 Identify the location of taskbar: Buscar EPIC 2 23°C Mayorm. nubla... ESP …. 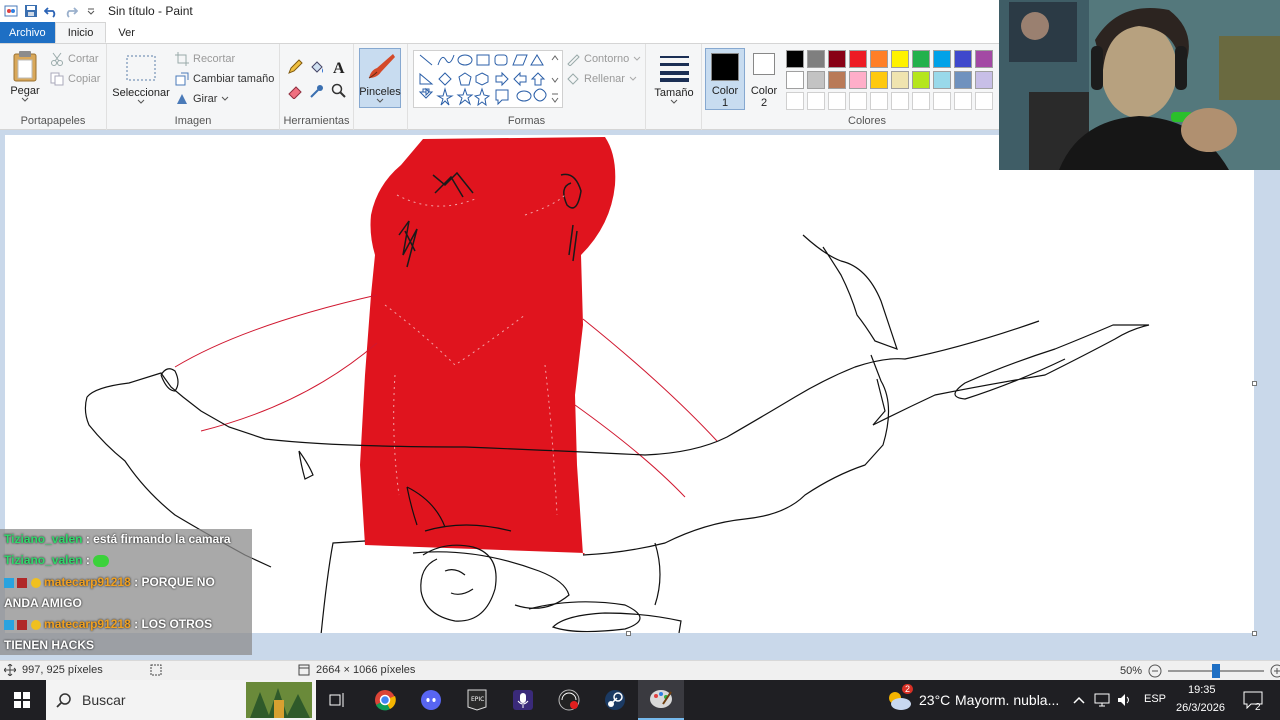
(640, 700).